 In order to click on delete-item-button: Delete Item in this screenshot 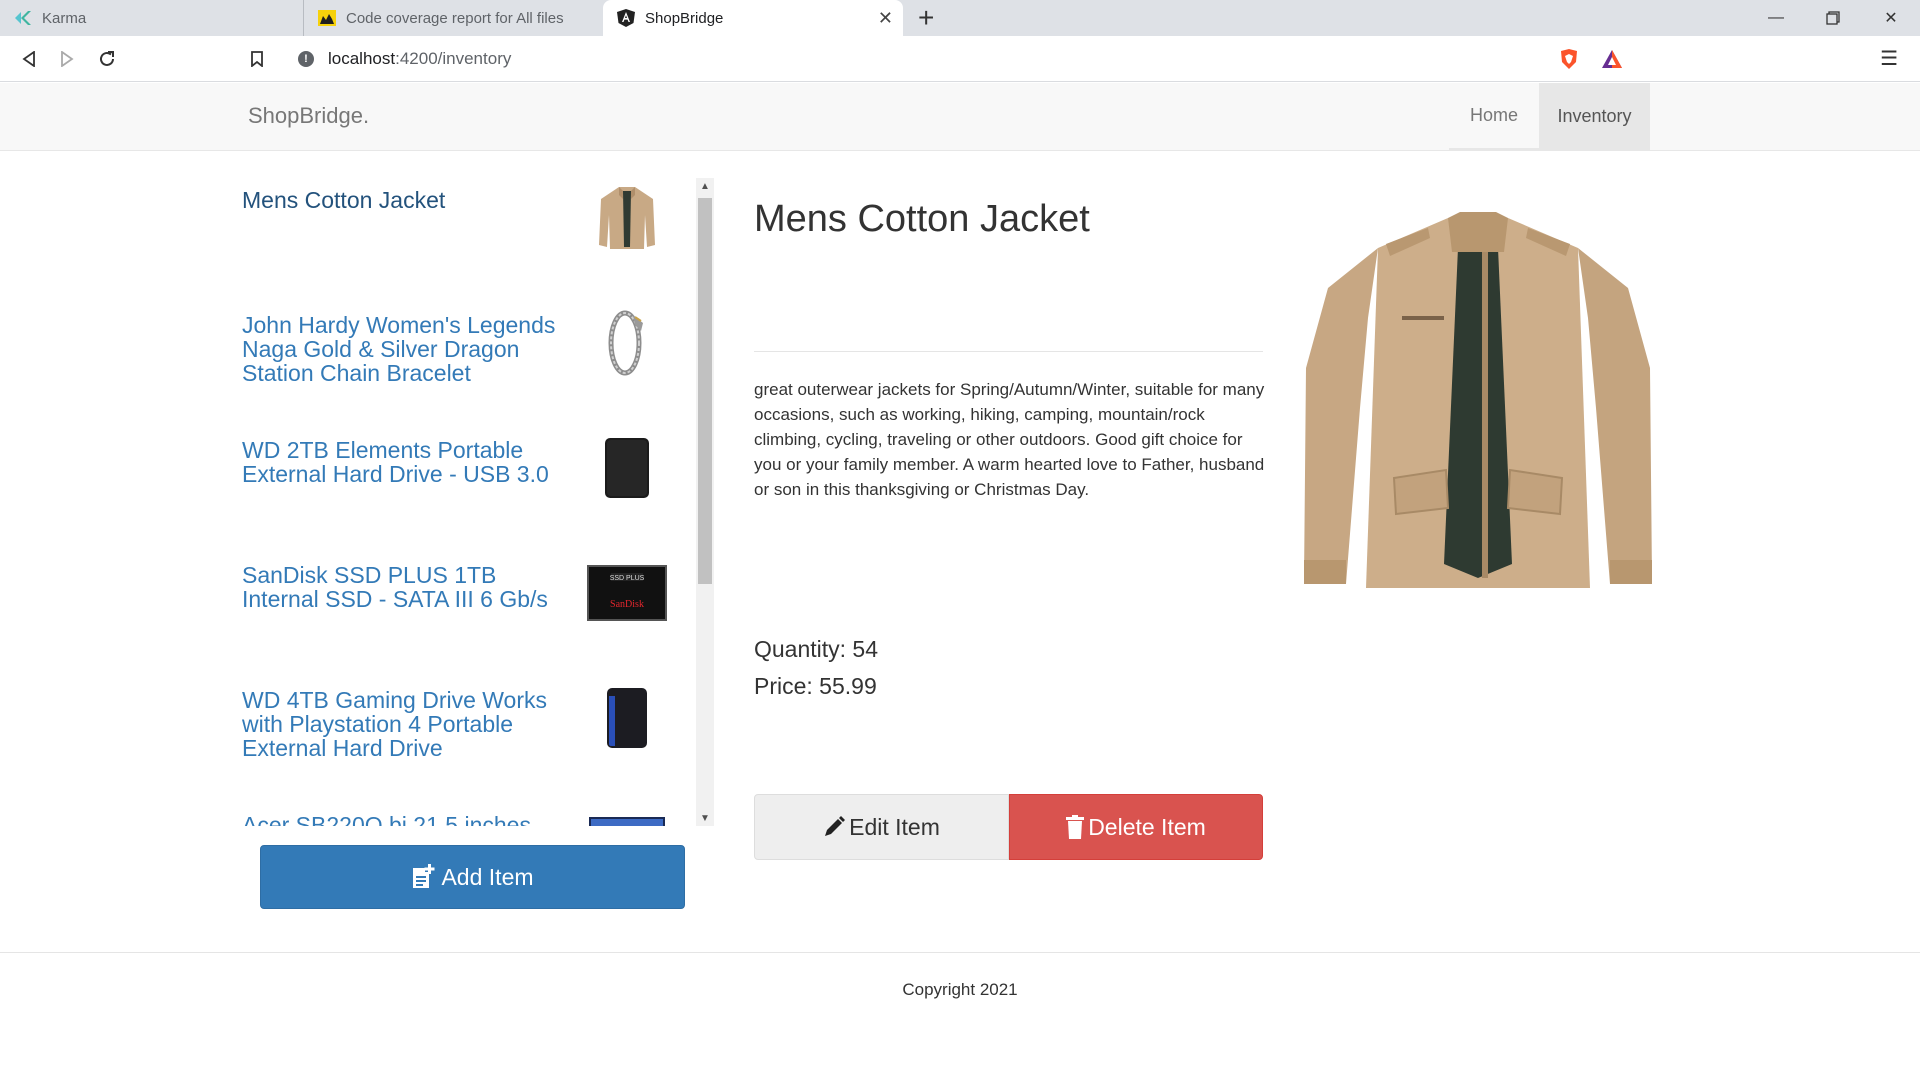, I will do `click(1136, 827)`.